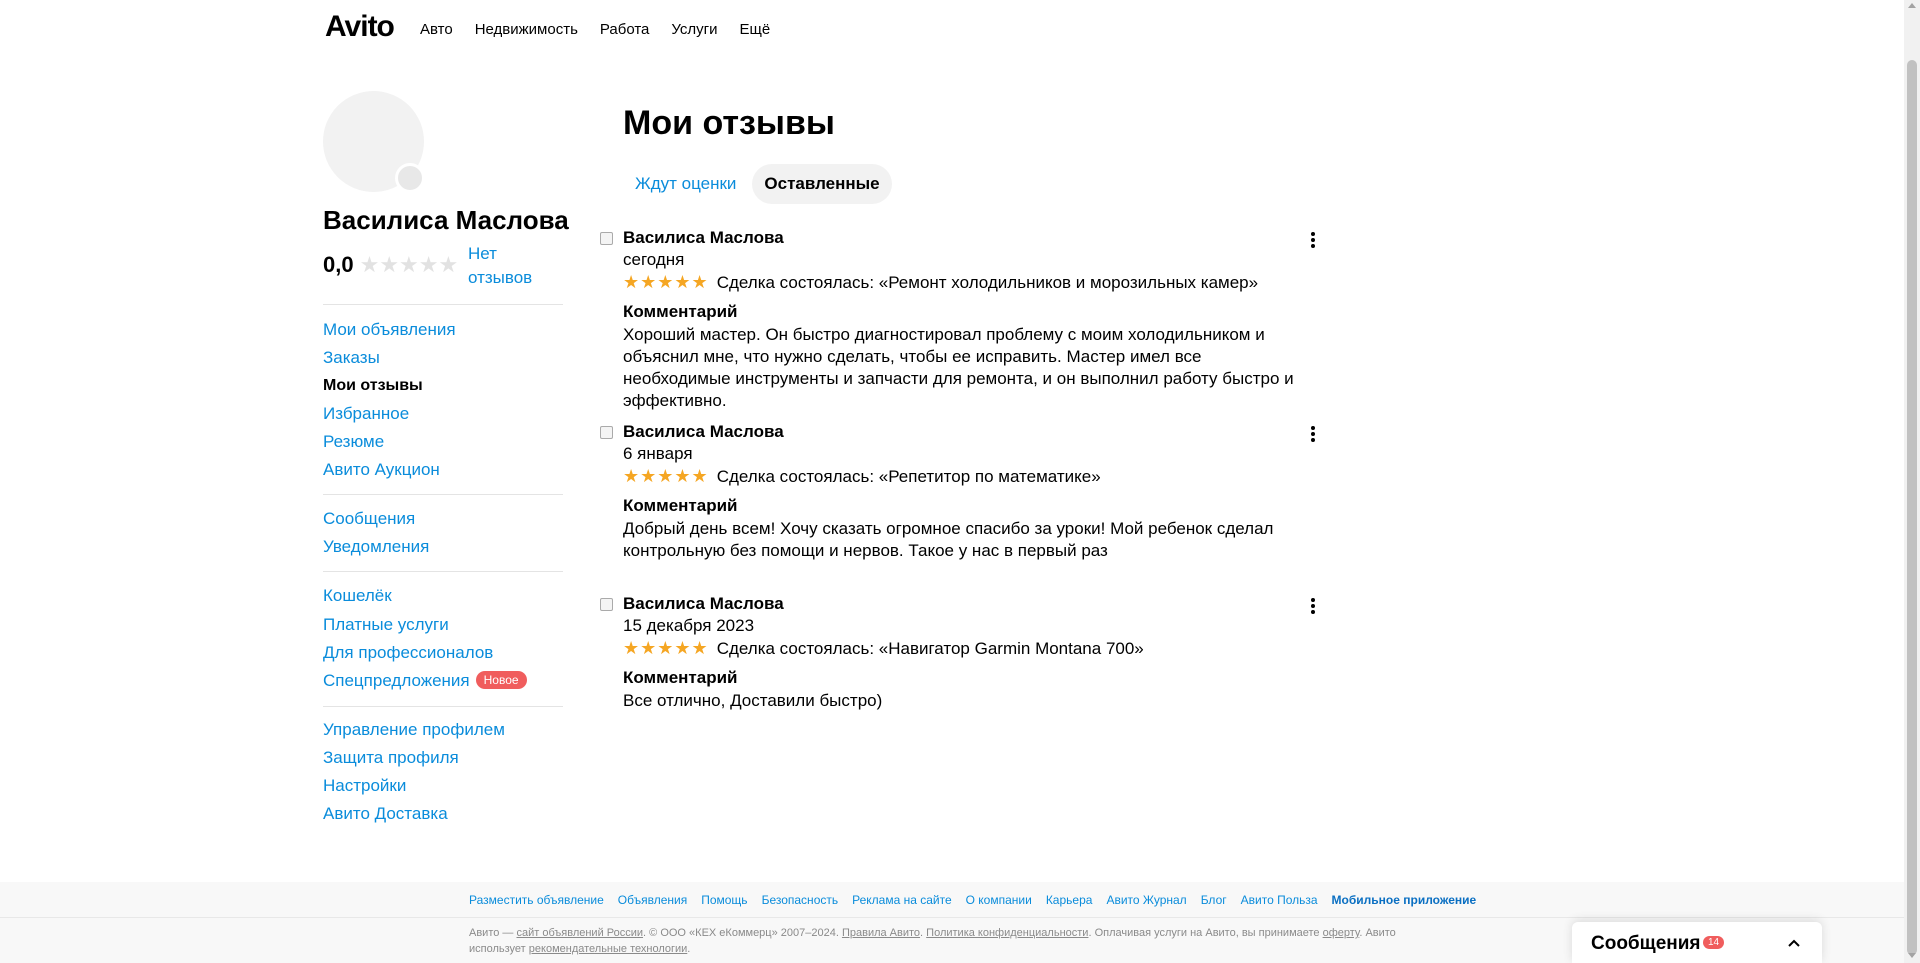 This screenshot has width=1920, height=963. Describe the element at coordinates (881, 933) in the screenshot. I see `legal-link-rules: Правила Авито` at that location.